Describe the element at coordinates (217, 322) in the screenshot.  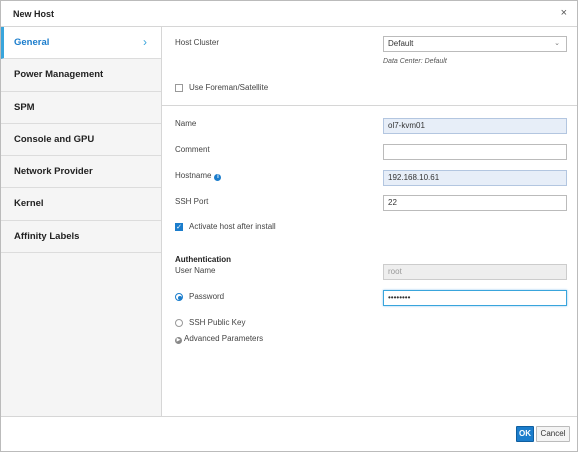
I see `ssh-public-key-label: SSH Public Key` at that location.